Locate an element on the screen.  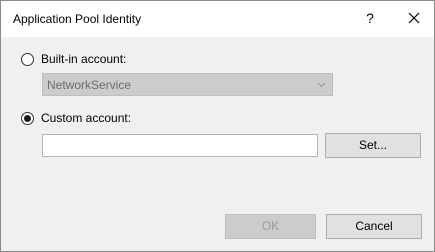
cancel-button: Cancel is located at coordinates (374, 226).